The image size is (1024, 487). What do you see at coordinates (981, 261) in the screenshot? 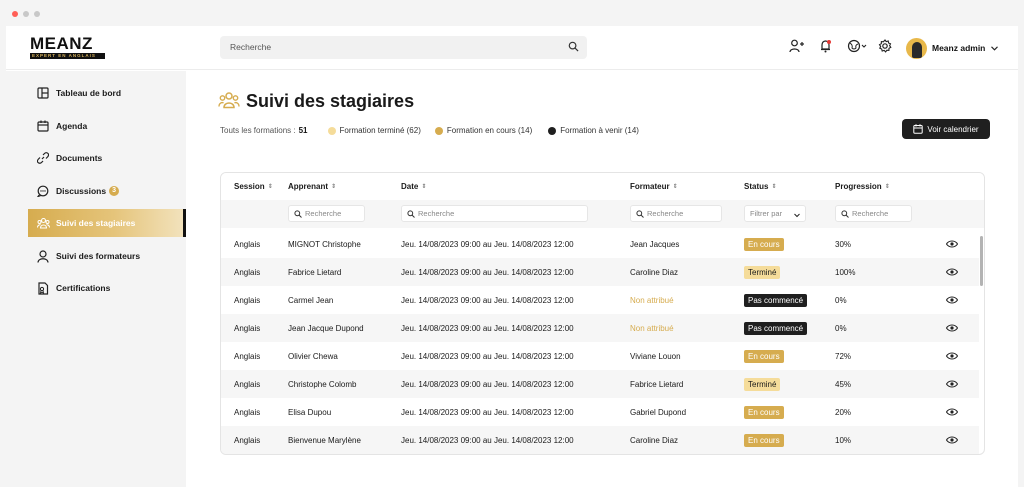
I see `table-scrollbar` at bounding box center [981, 261].